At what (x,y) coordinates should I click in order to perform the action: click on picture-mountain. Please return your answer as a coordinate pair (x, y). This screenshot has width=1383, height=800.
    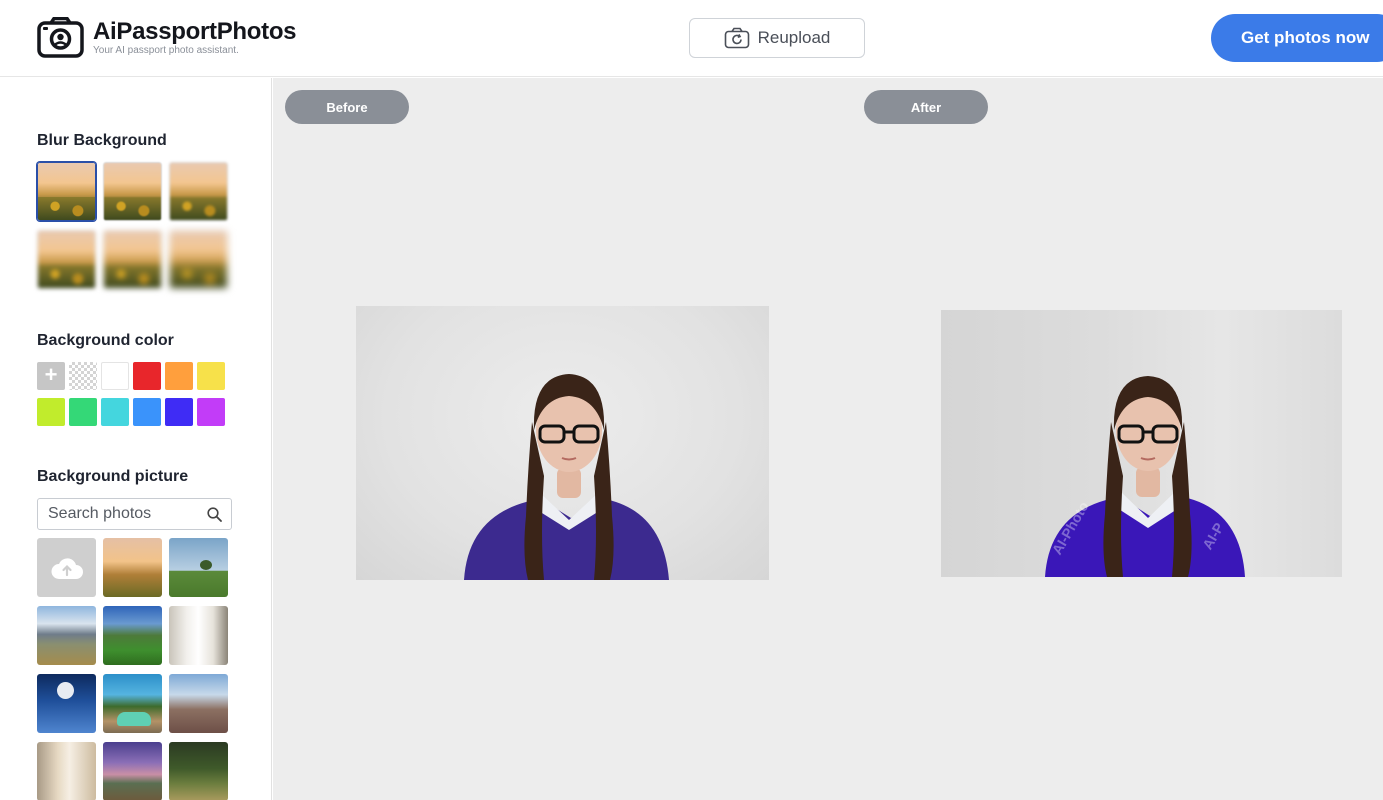
    Looking at the image, I should click on (66, 635).